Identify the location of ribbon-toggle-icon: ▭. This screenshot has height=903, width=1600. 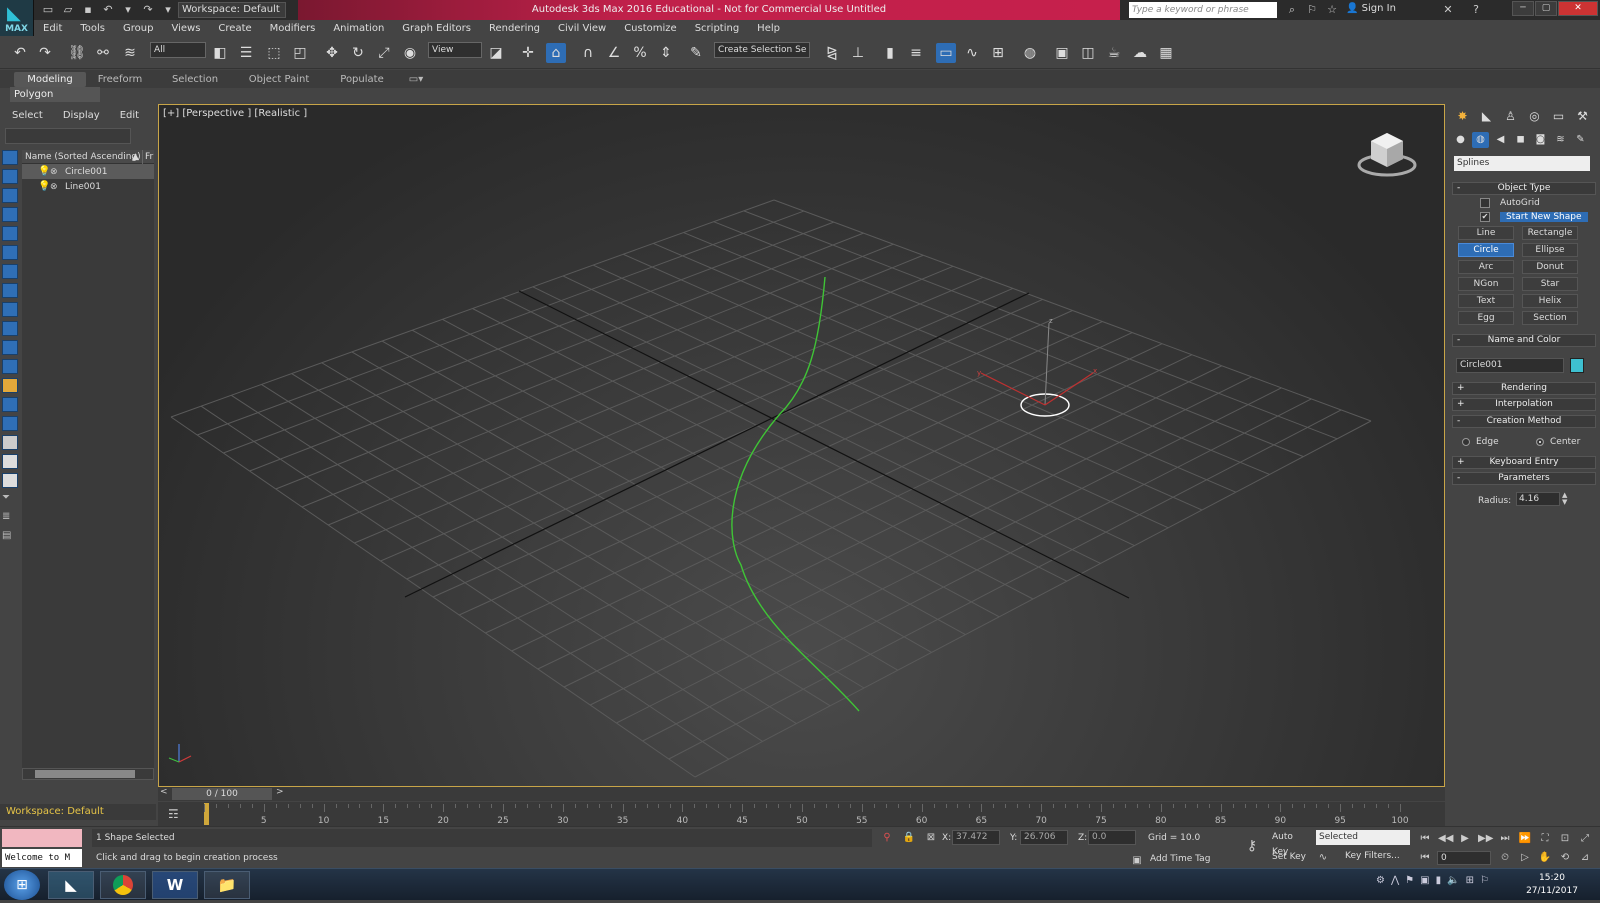
(946, 53).